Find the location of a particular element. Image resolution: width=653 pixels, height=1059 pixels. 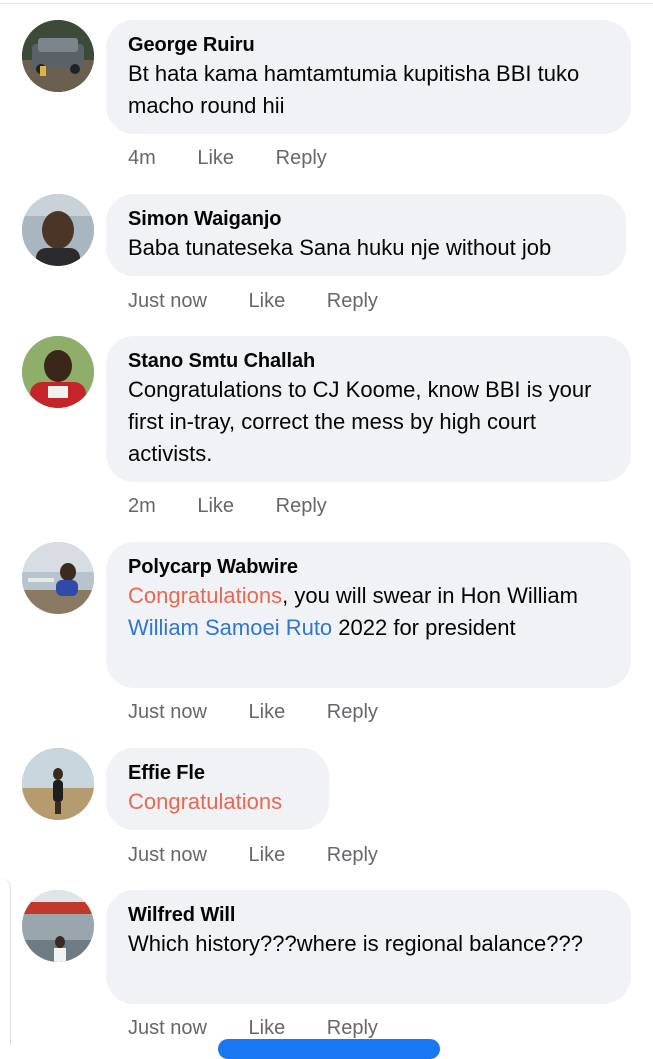

comment-text: Congratulations is located at coordinates (217, 802).